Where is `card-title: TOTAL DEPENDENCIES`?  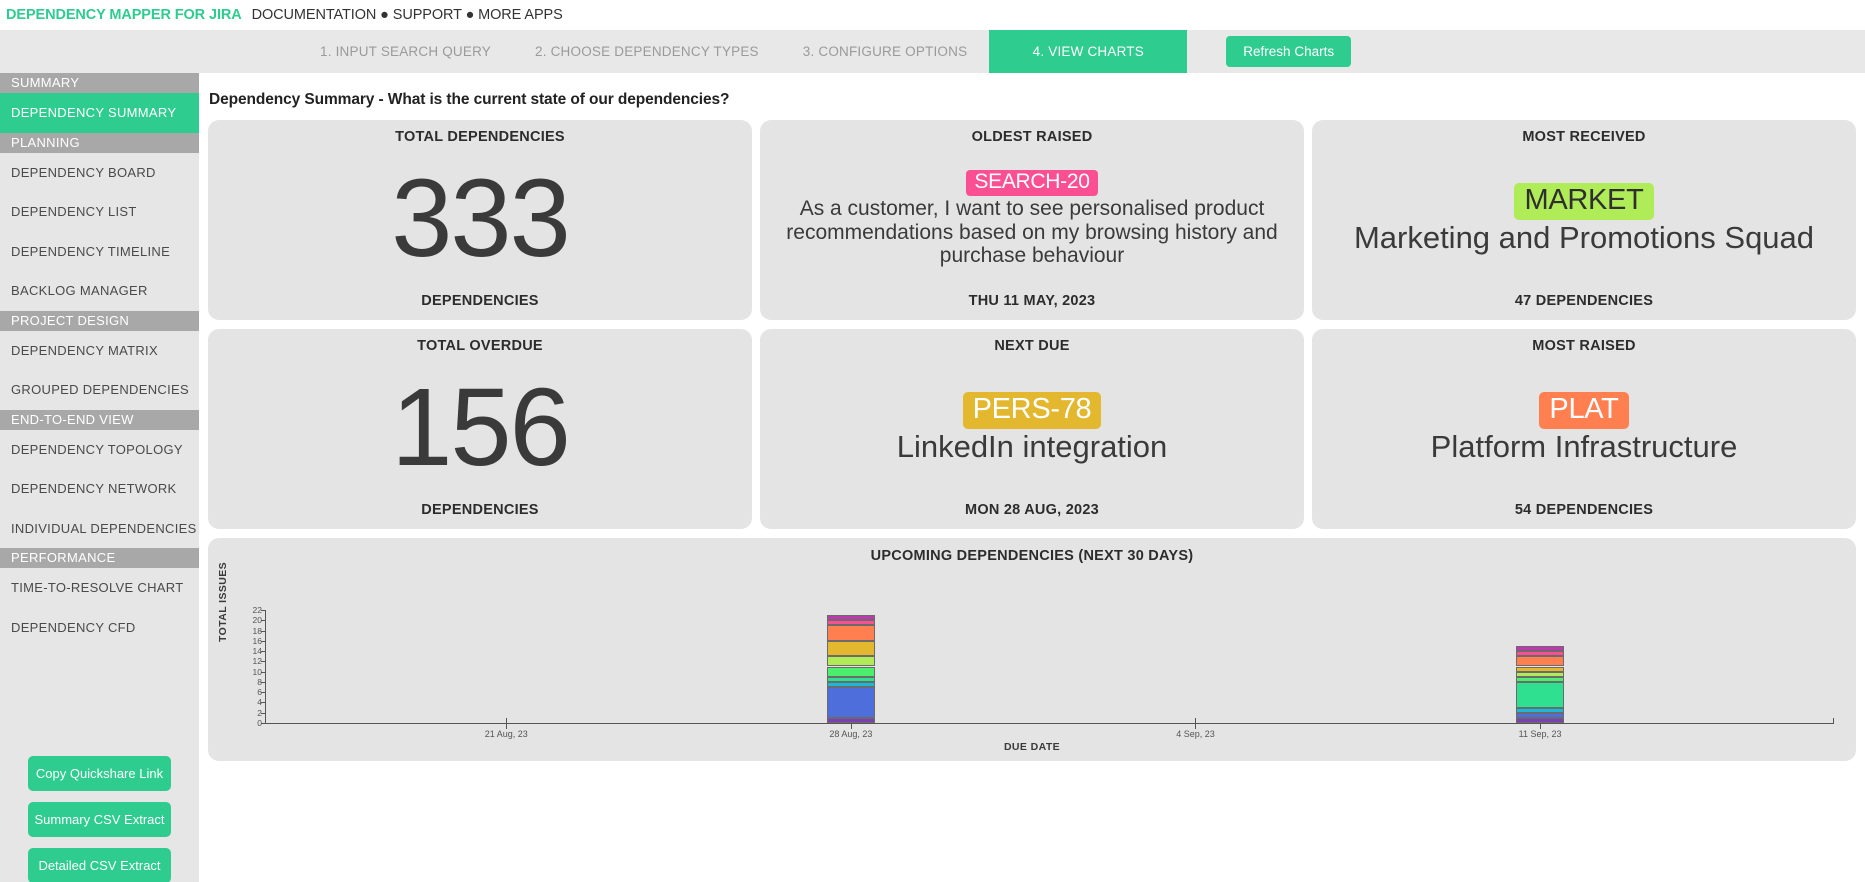 card-title: TOTAL DEPENDENCIES is located at coordinates (480, 137).